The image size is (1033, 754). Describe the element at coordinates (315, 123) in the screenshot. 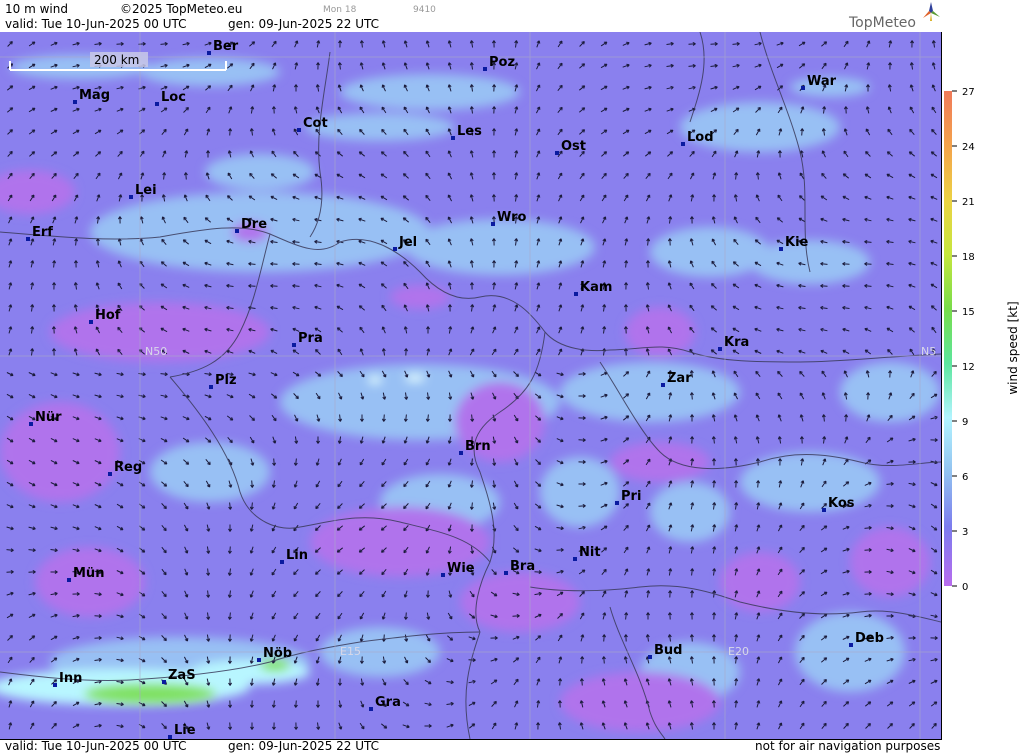

I see `city-label: Cot` at that location.